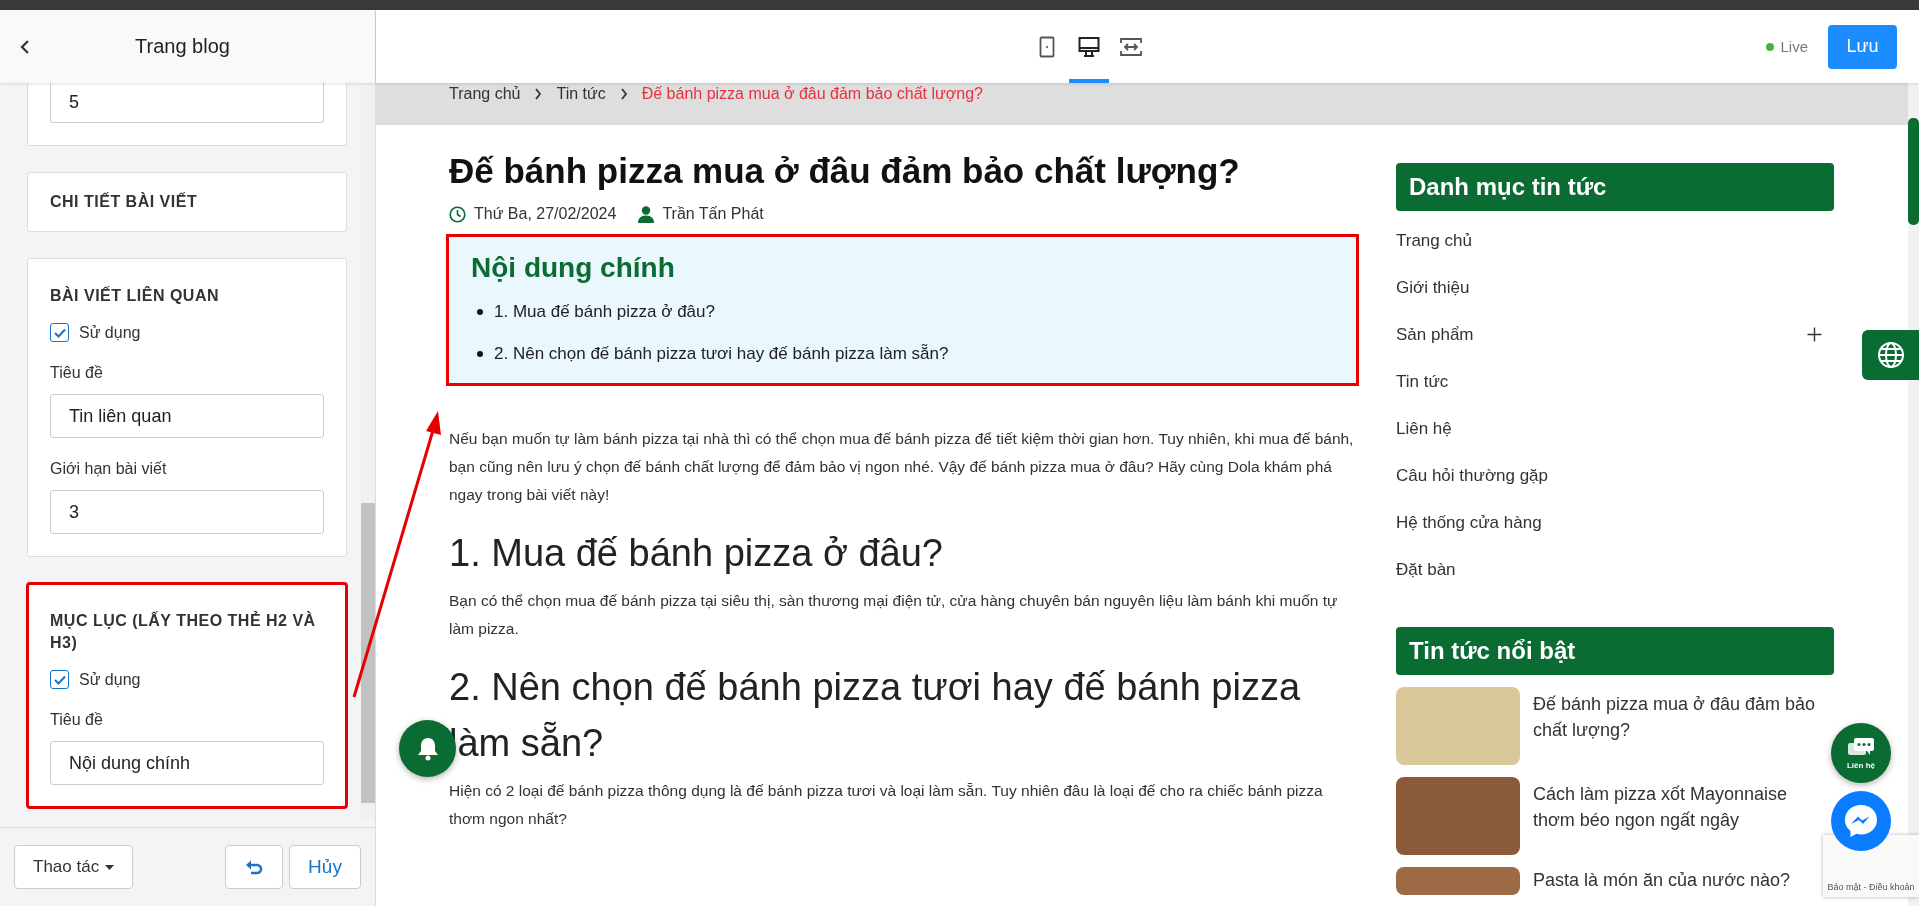  Describe the element at coordinates (894, 615) in the screenshot. I see `paragraph: Bạn có thể chọn mua đế bánh pizza tại siêu thị, sàn thương mại điện tử, cửa hàng chuyên bán nguyên liệu làm bánh khi muốn tự làm pizza.` at that location.